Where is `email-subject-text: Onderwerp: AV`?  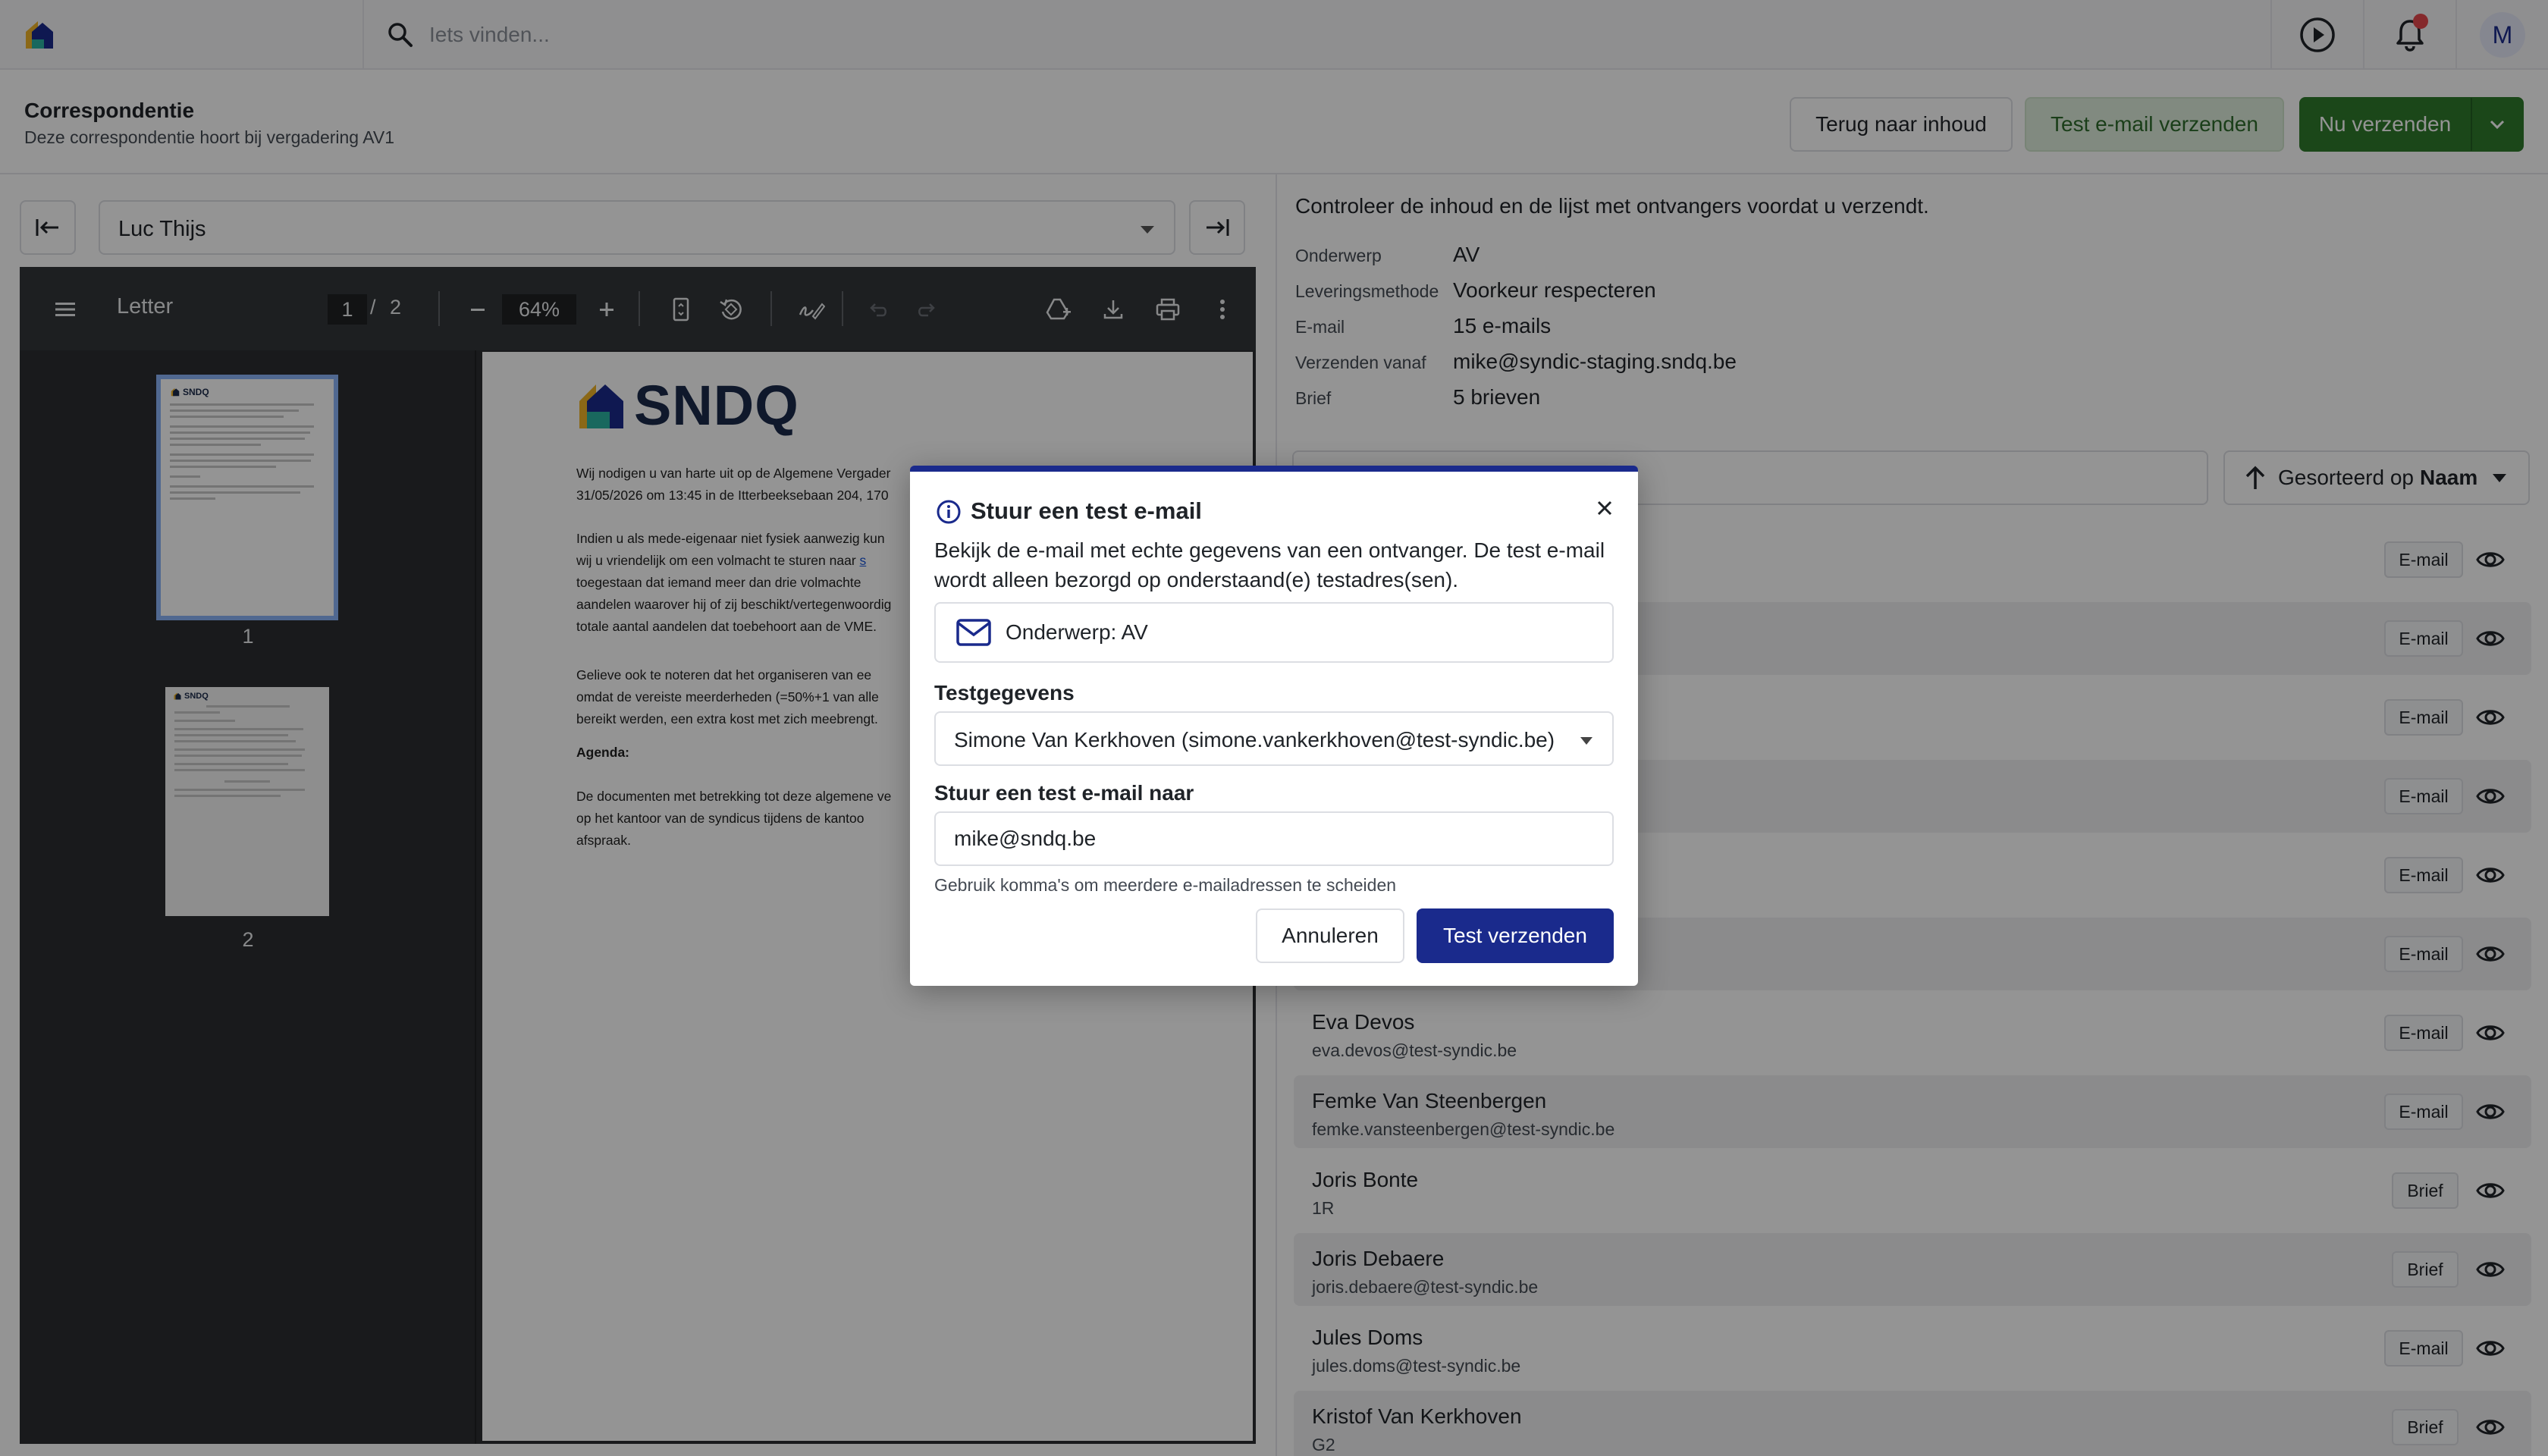 email-subject-text: Onderwerp: AV is located at coordinates (1077, 632).